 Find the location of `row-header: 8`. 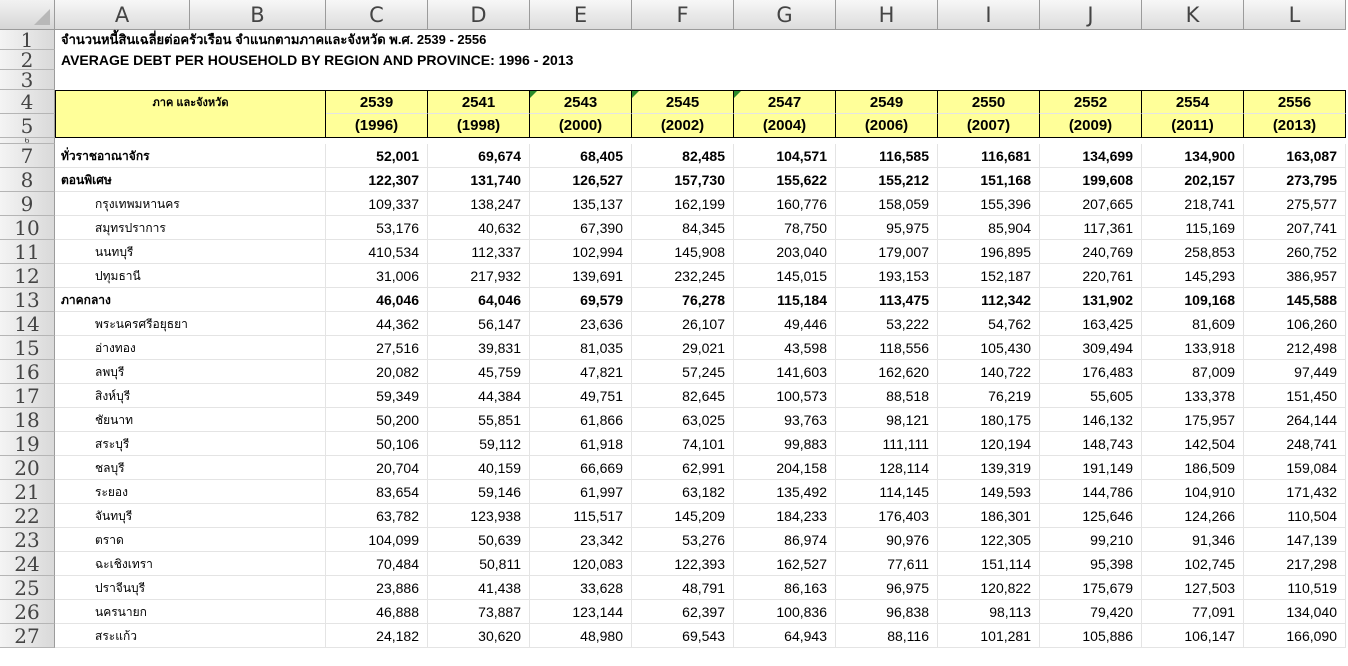

row-header: 8 is located at coordinates (27, 180).